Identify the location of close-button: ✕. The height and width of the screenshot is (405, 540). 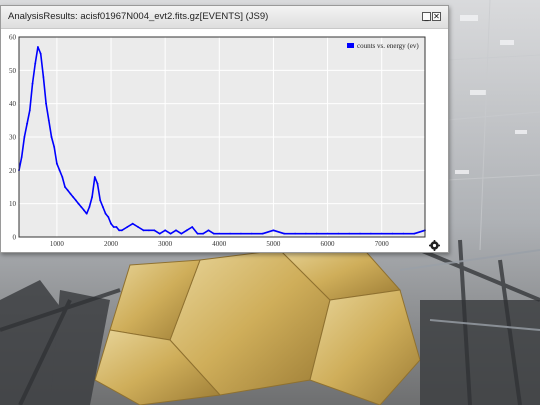
(436, 16).